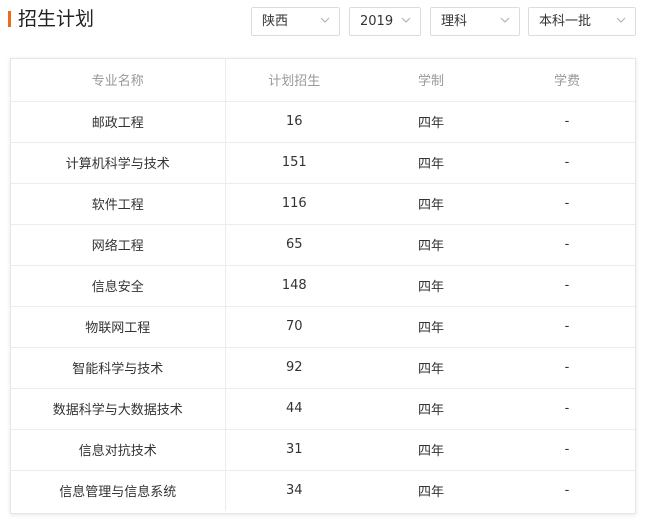 This screenshot has height=524, width=646. What do you see at coordinates (294, 163) in the screenshot?
I see `plan-count: 151` at bounding box center [294, 163].